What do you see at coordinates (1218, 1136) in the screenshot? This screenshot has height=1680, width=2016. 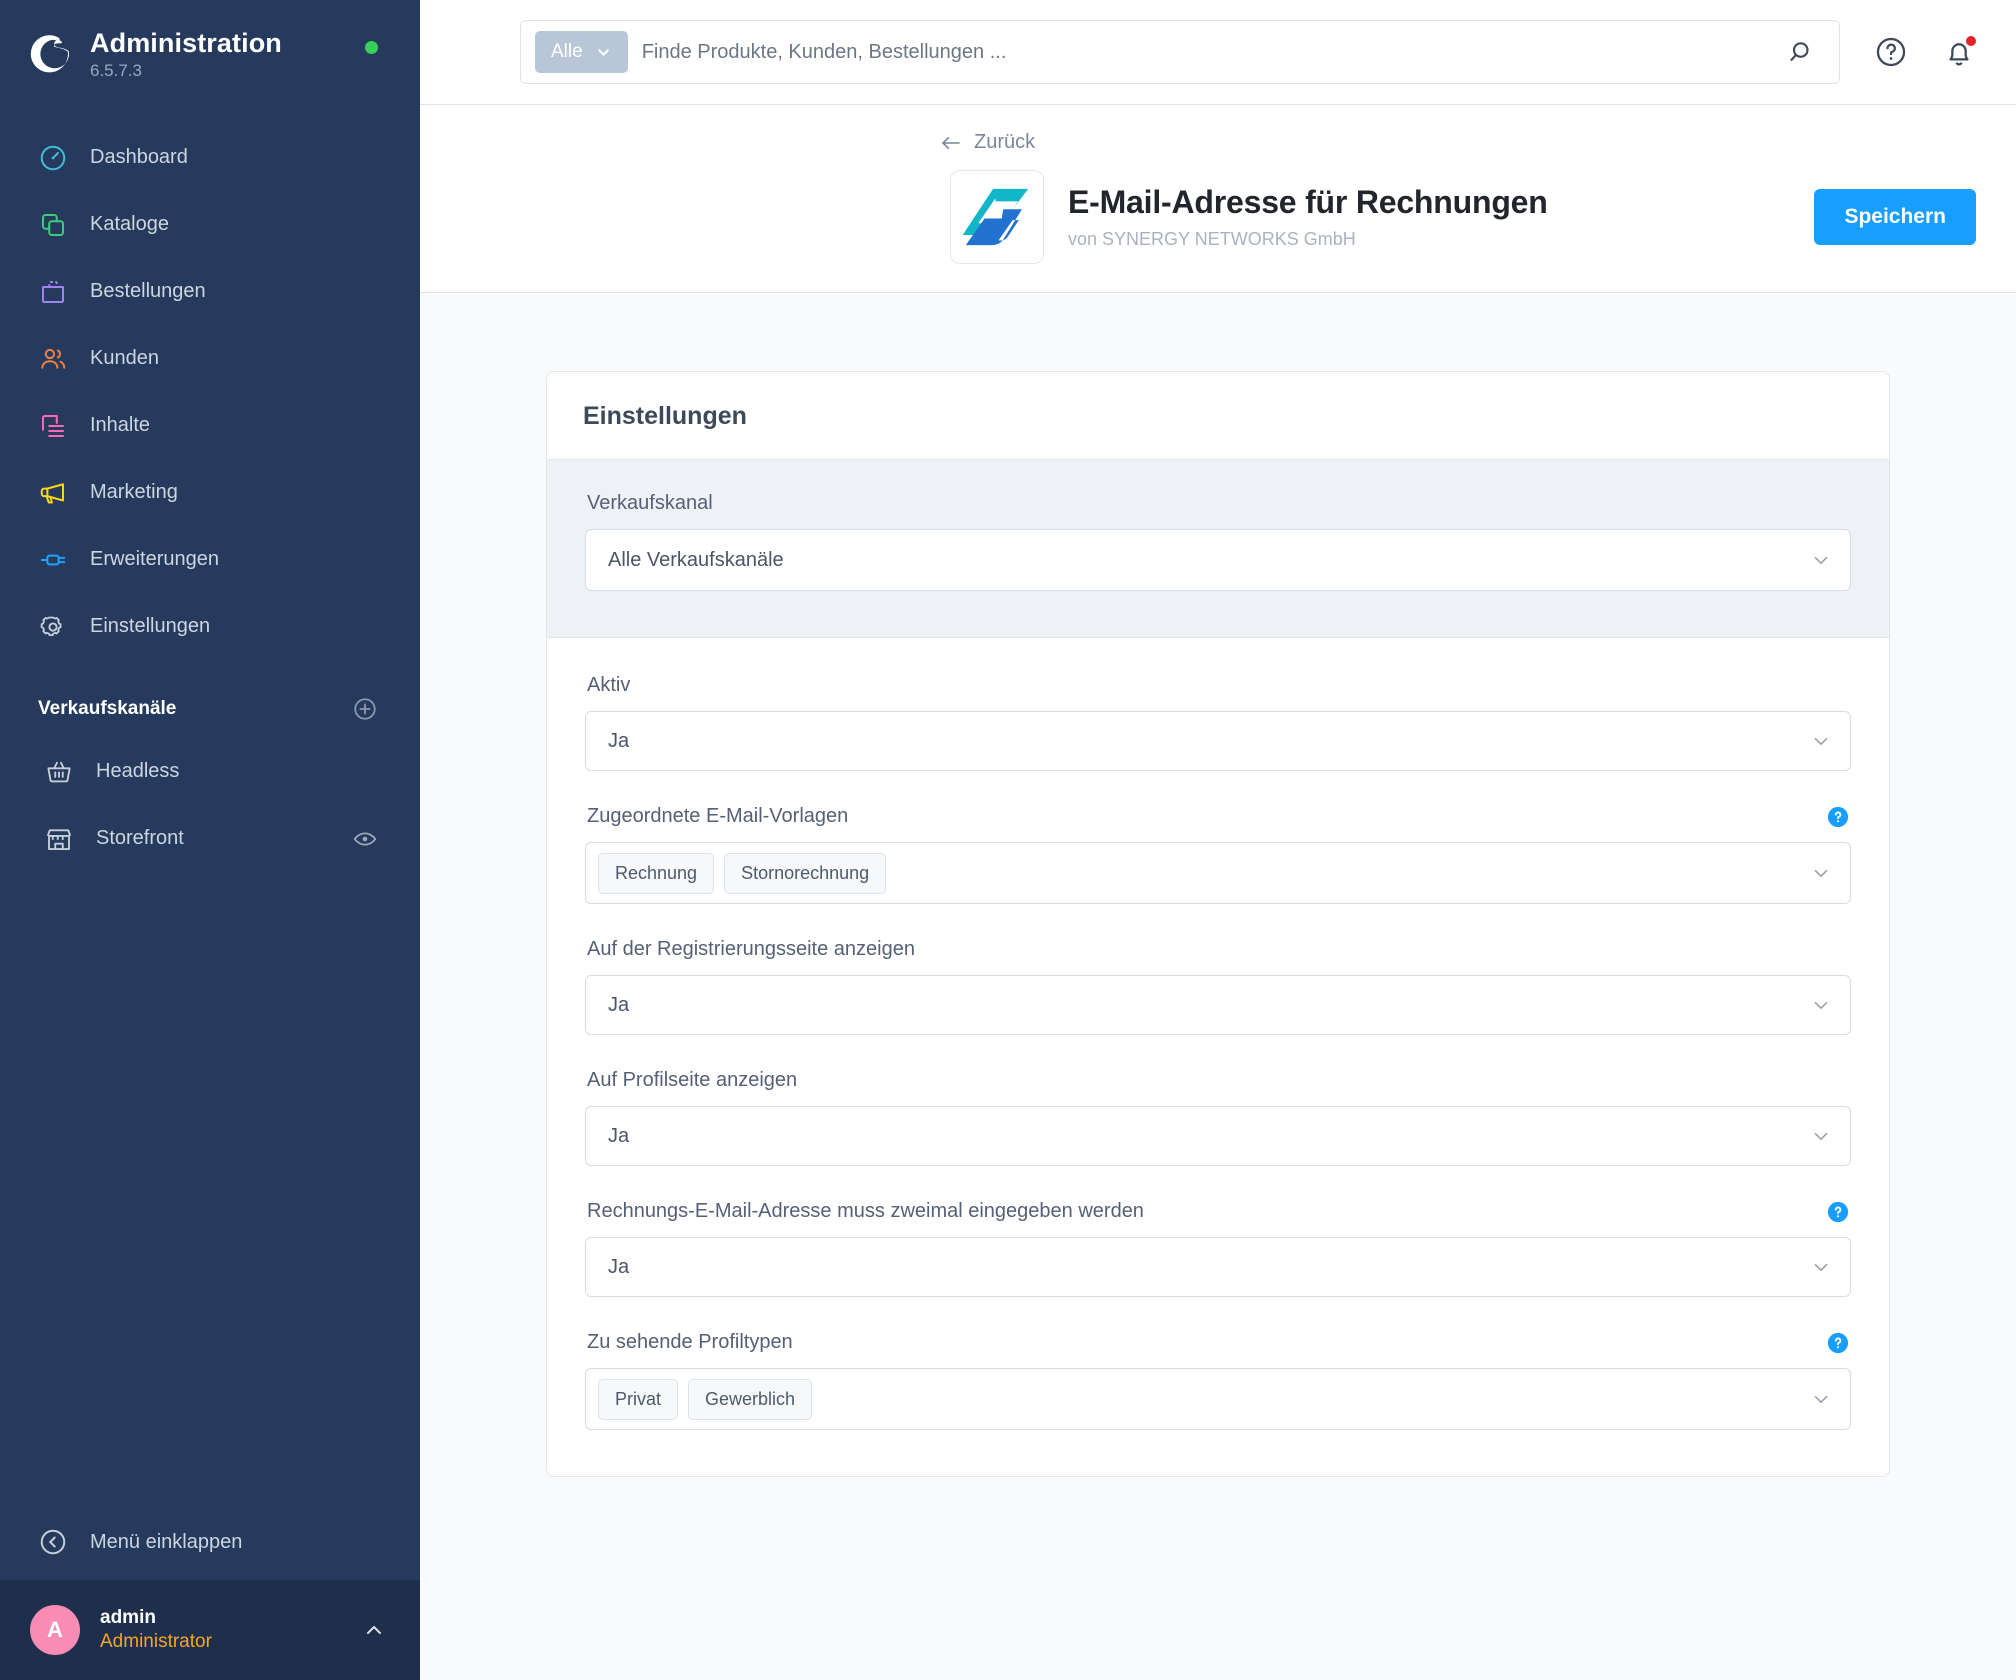 I see `show-on-profile-select: Ja` at bounding box center [1218, 1136].